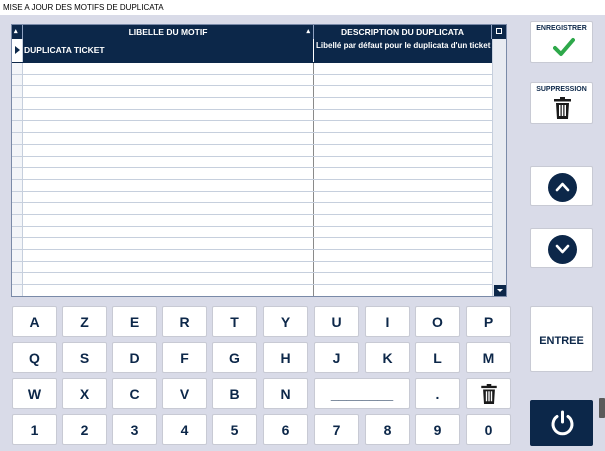  I want to click on scroll-up-button, so click(561, 186).